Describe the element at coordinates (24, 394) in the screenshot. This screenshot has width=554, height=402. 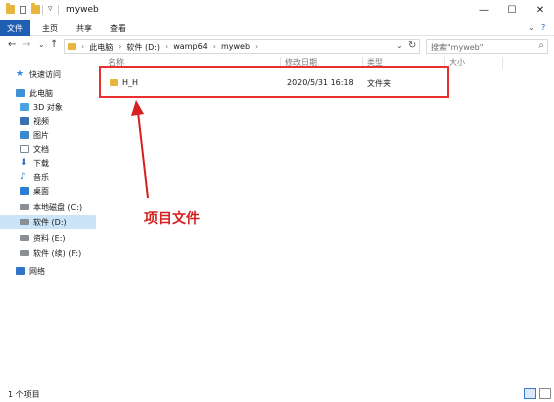
I see `item-count: 1 个项目` at that location.